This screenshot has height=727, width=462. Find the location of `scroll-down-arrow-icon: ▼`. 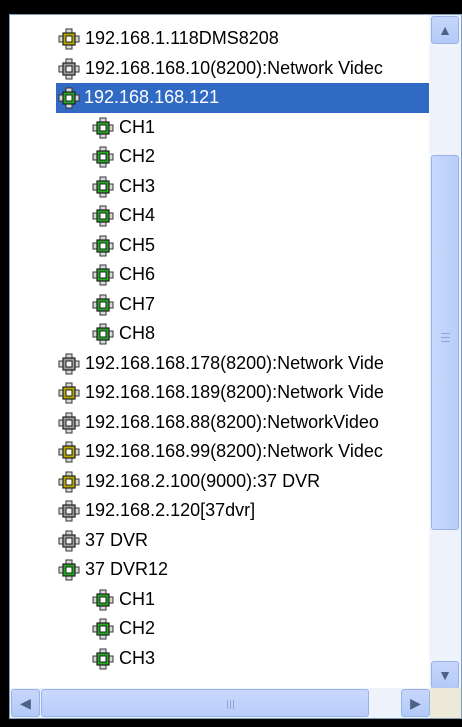

scroll-down-arrow-icon: ▼ is located at coordinates (445, 675).